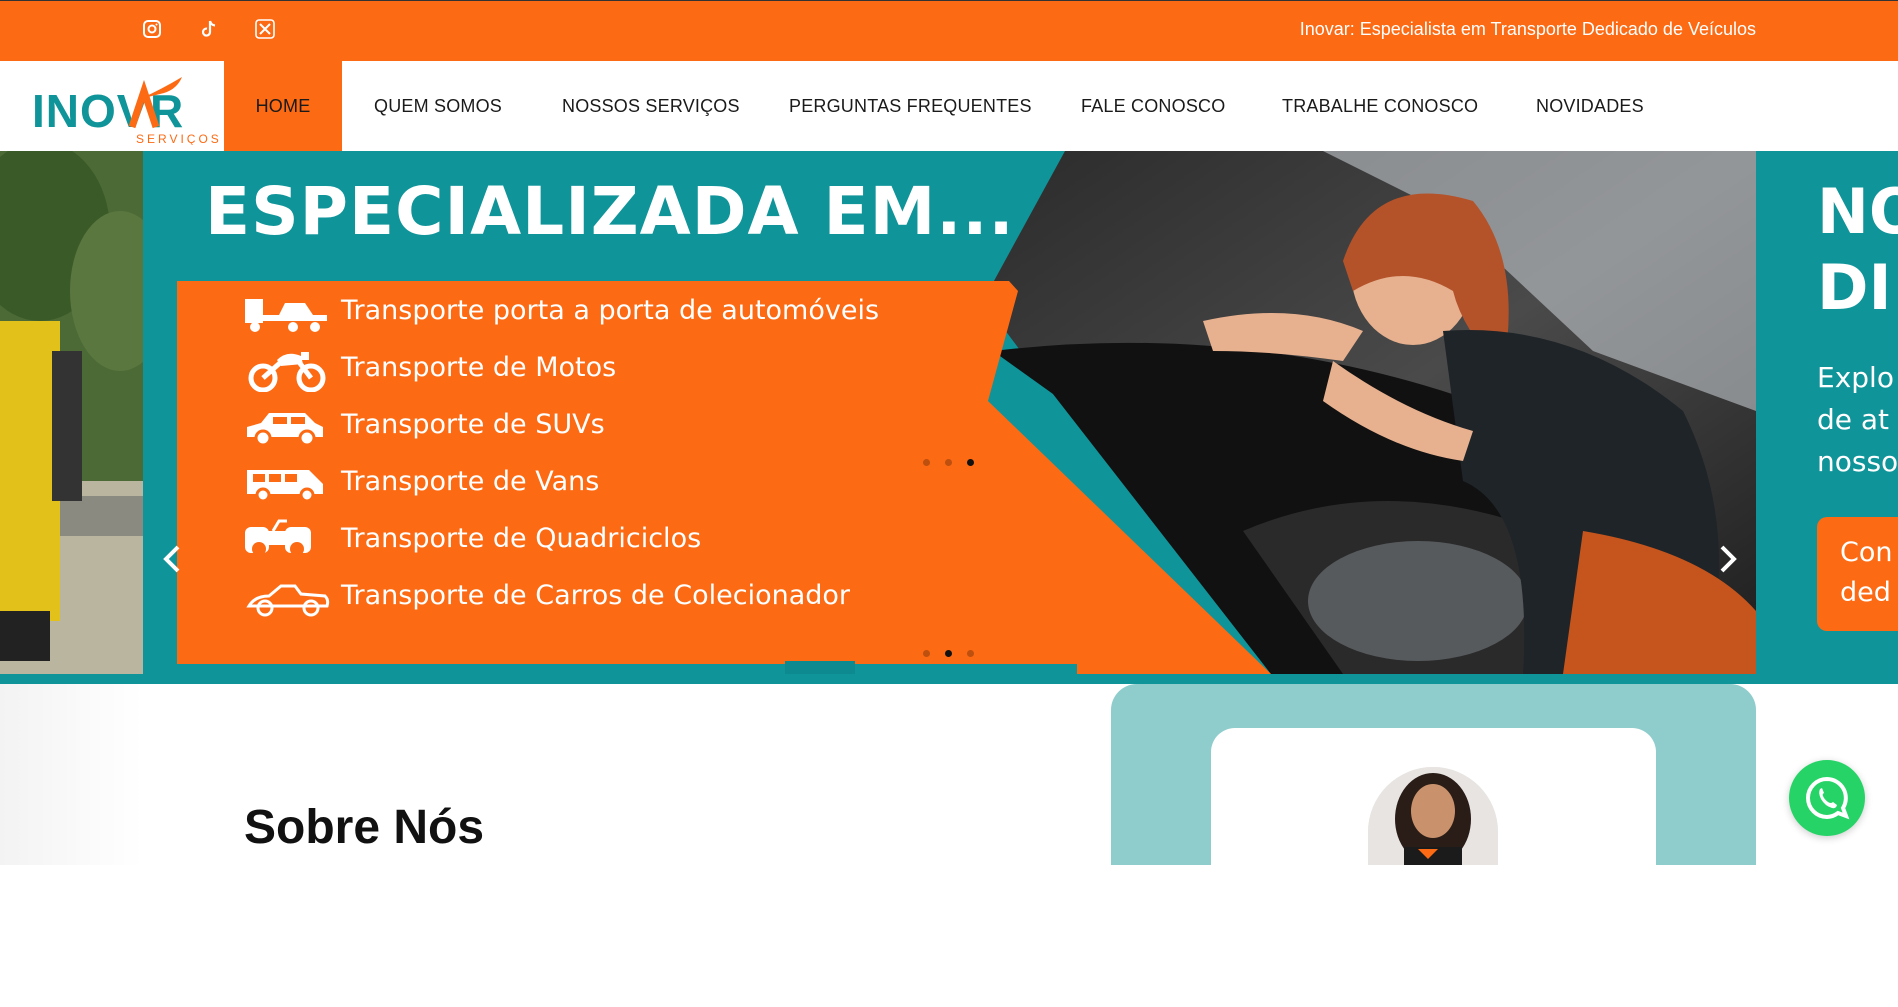  What do you see at coordinates (438, 106) in the screenshot?
I see `nav-quem-somos: QUEM SOMOS` at bounding box center [438, 106].